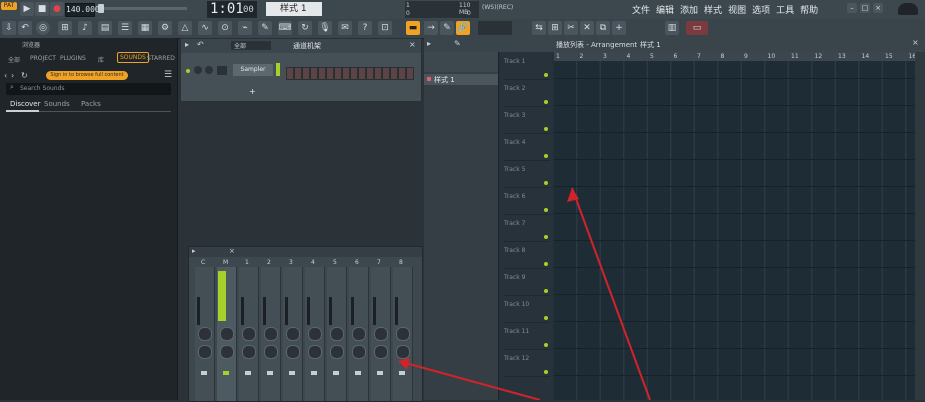  Describe the element at coordinates (404, 364) in the screenshot. I see `arrow-head-mixer` at that location.